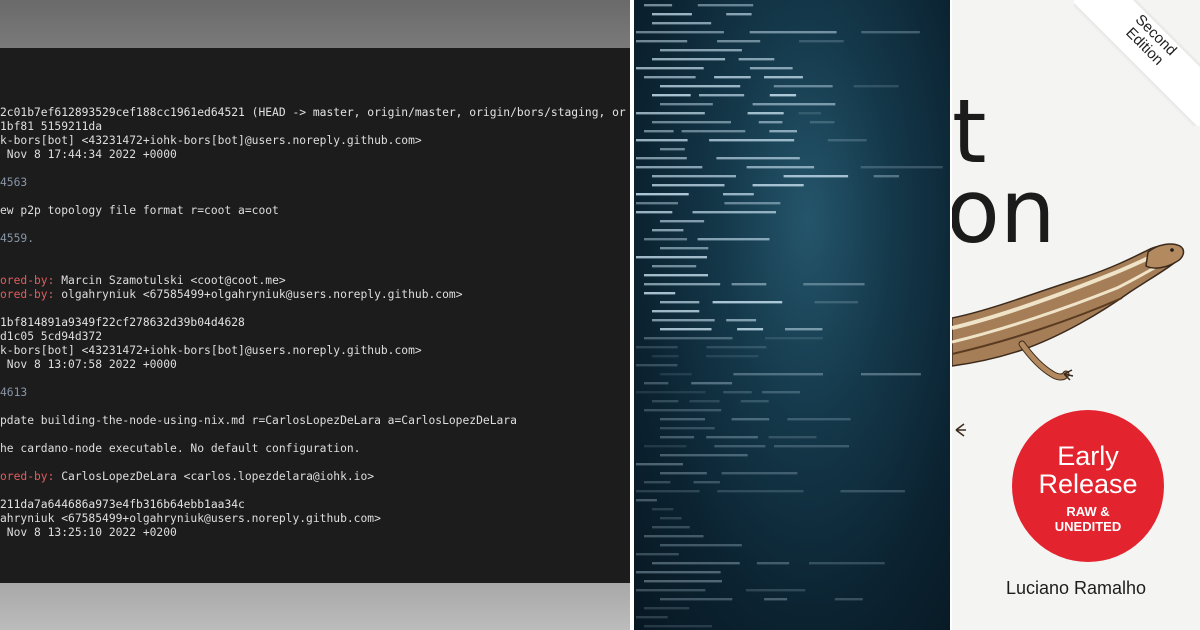 The image size is (1200, 630). I want to click on badge-title-line2: Release, so click(1088, 484).